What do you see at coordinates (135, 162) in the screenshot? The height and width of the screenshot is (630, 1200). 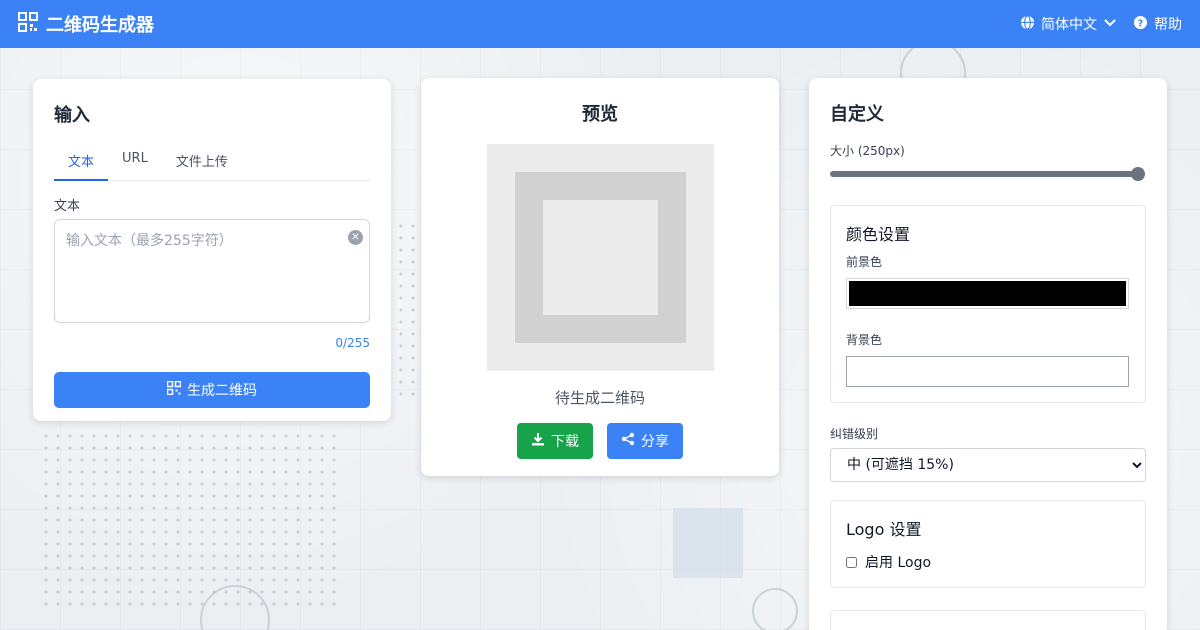 I see `tab-url: URL` at bounding box center [135, 162].